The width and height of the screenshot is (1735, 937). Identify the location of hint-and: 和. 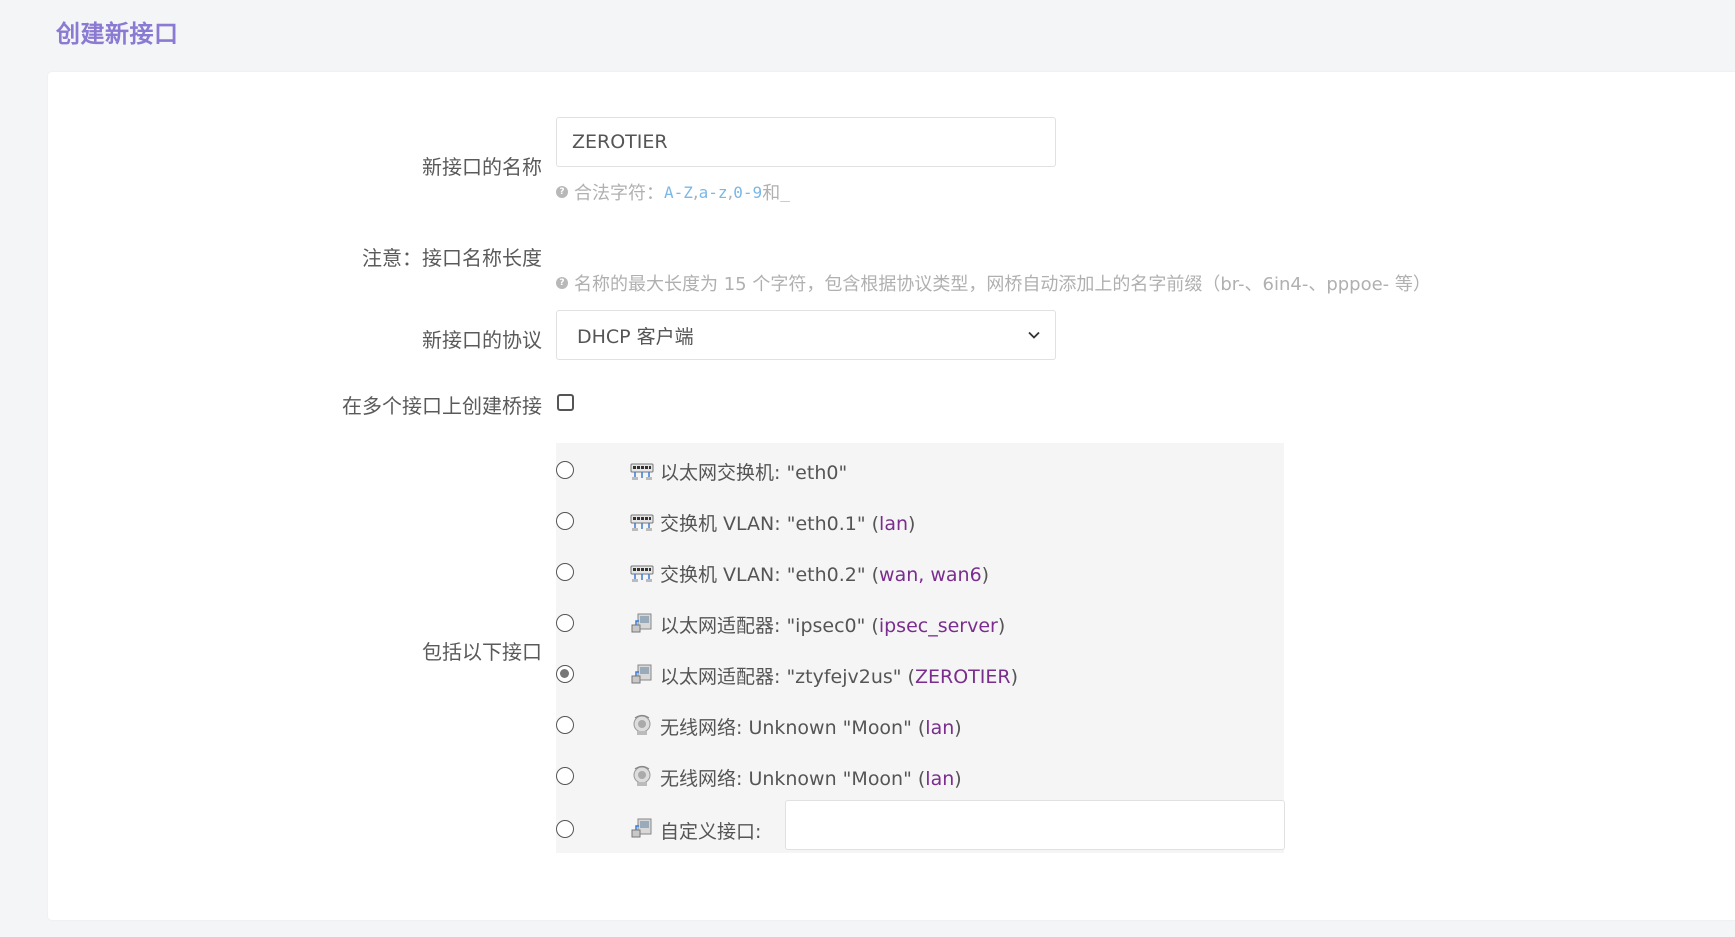
(771, 193).